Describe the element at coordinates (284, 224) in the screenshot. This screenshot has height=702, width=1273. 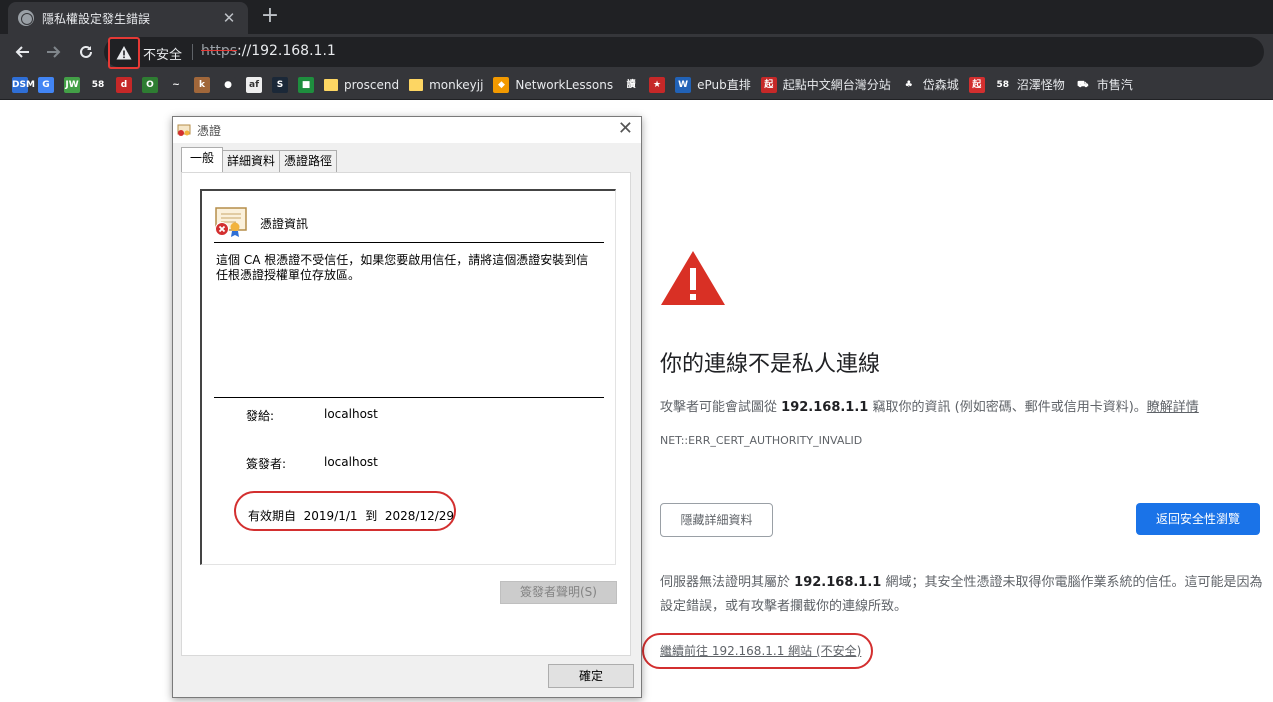
I see `cert-info-title: 憑證資訊` at that location.